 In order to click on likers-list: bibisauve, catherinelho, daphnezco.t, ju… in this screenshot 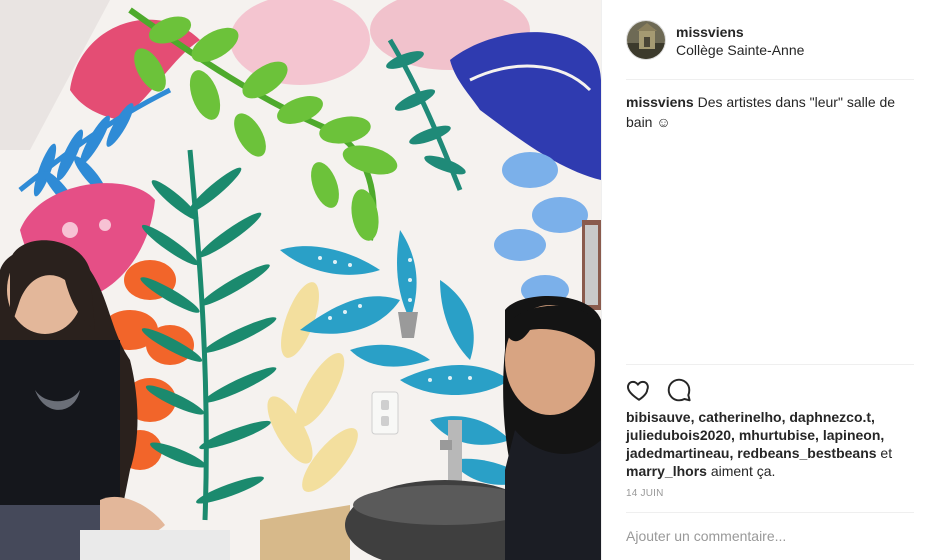, I will do `click(755, 435)`.